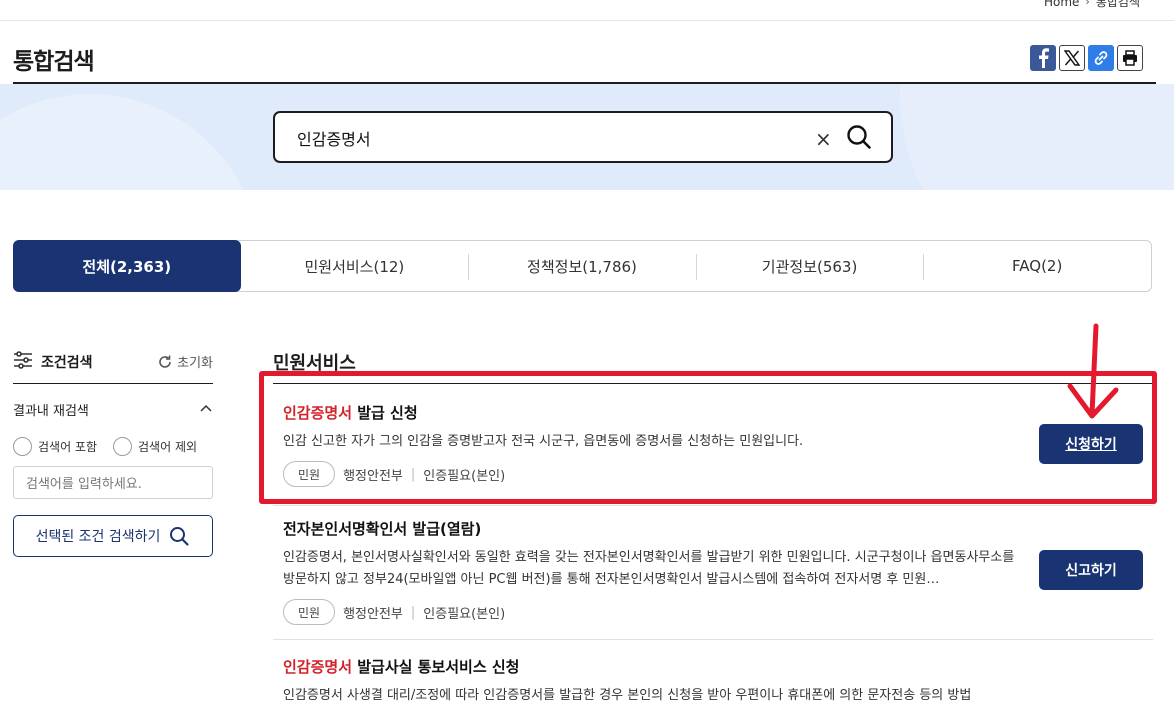 The width and height of the screenshot is (1174, 725). I want to click on page-title: 통합검색, so click(54, 62).